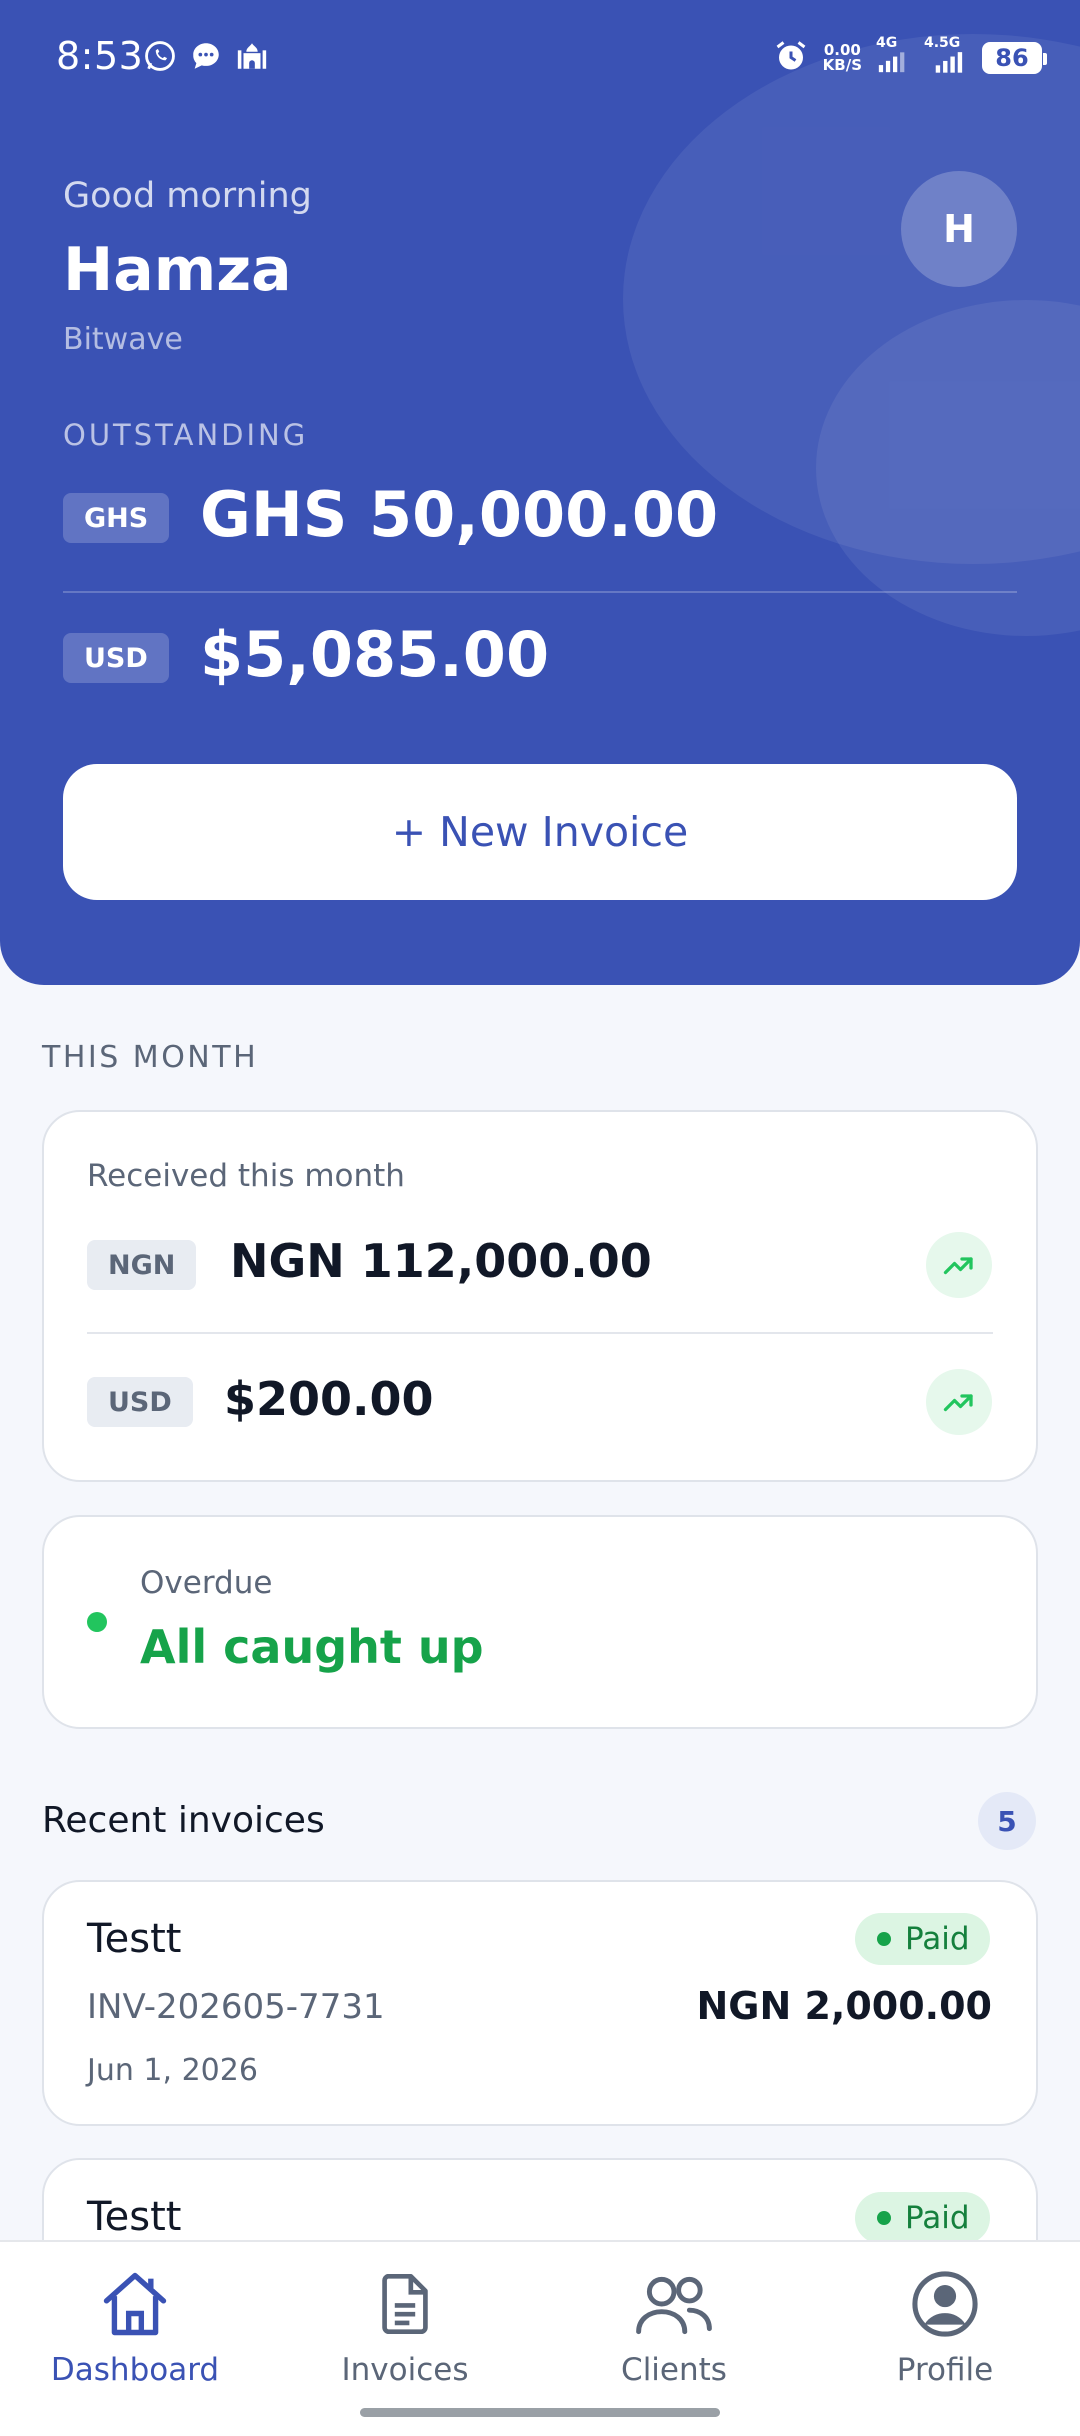  I want to click on nav-dashboard: Dashboard, so click(135, 2326).